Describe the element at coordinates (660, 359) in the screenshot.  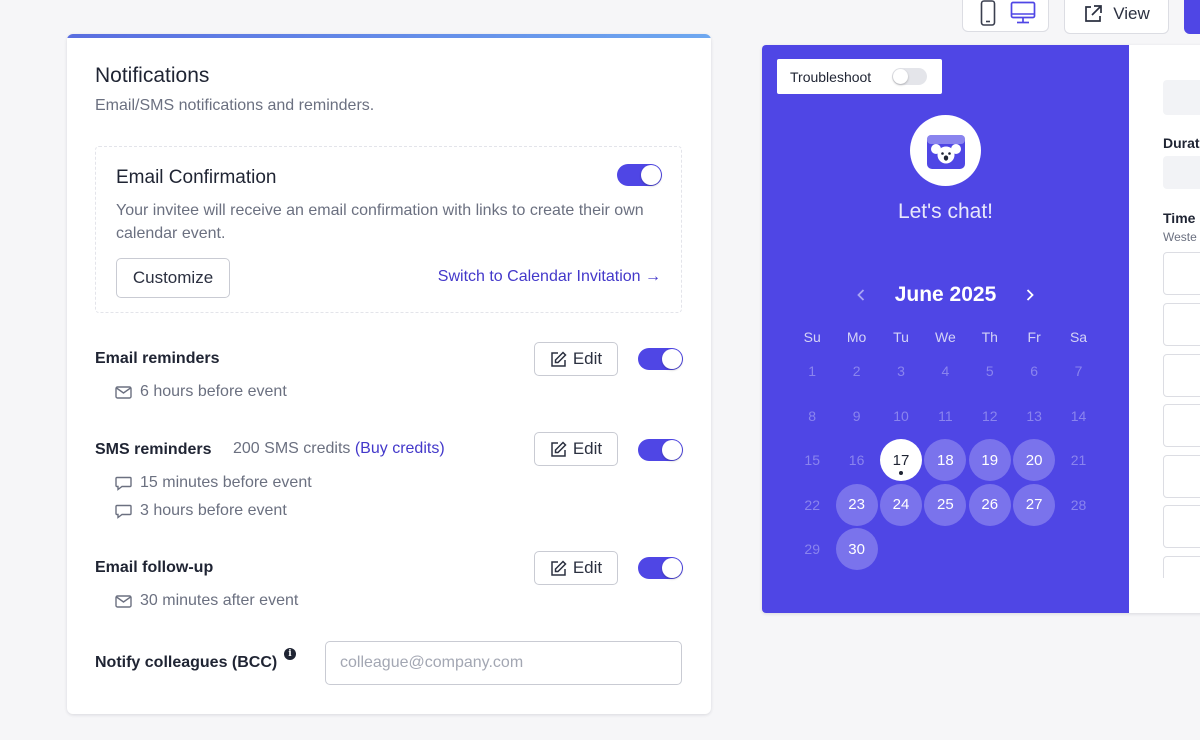
I see `email-reminders-toggle` at that location.